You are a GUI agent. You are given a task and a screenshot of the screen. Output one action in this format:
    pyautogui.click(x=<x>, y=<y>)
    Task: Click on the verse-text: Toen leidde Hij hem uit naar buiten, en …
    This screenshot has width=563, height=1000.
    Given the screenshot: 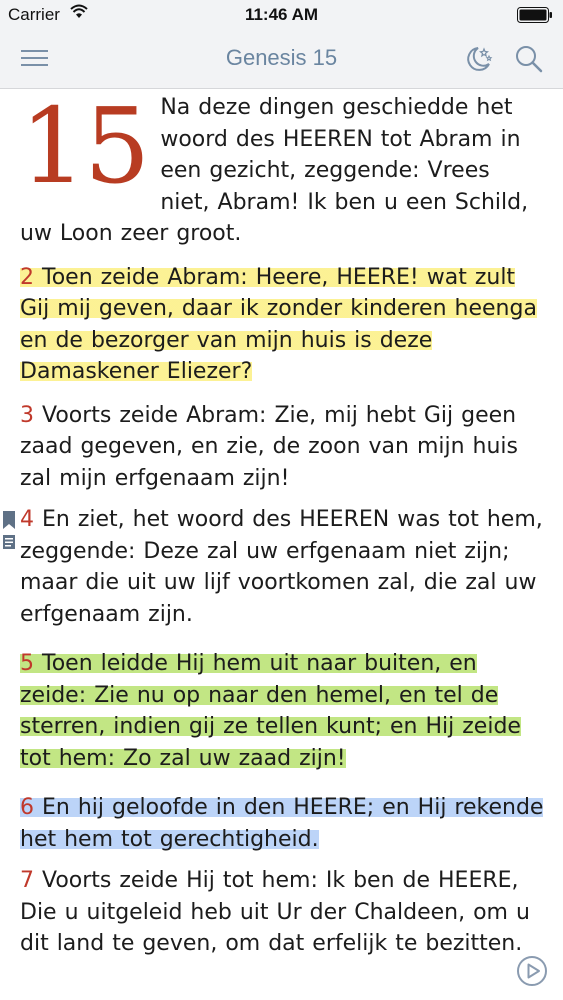 What is the action you would take?
    pyautogui.click(x=270, y=711)
    